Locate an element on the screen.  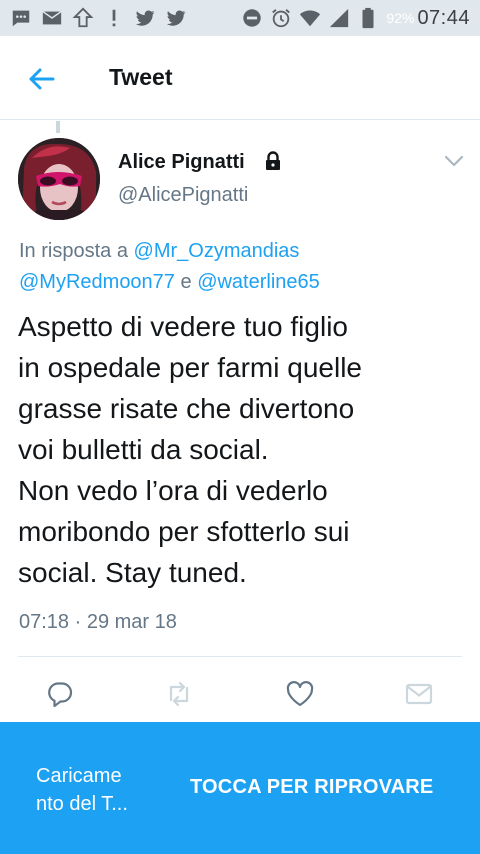
reply-button is located at coordinates (60, 694).